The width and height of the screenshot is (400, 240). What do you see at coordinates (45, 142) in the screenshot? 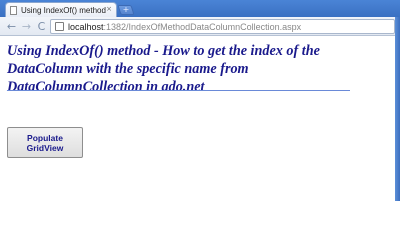
I see `populate-gridview-button: Populate GridView` at bounding box center [45, 142].